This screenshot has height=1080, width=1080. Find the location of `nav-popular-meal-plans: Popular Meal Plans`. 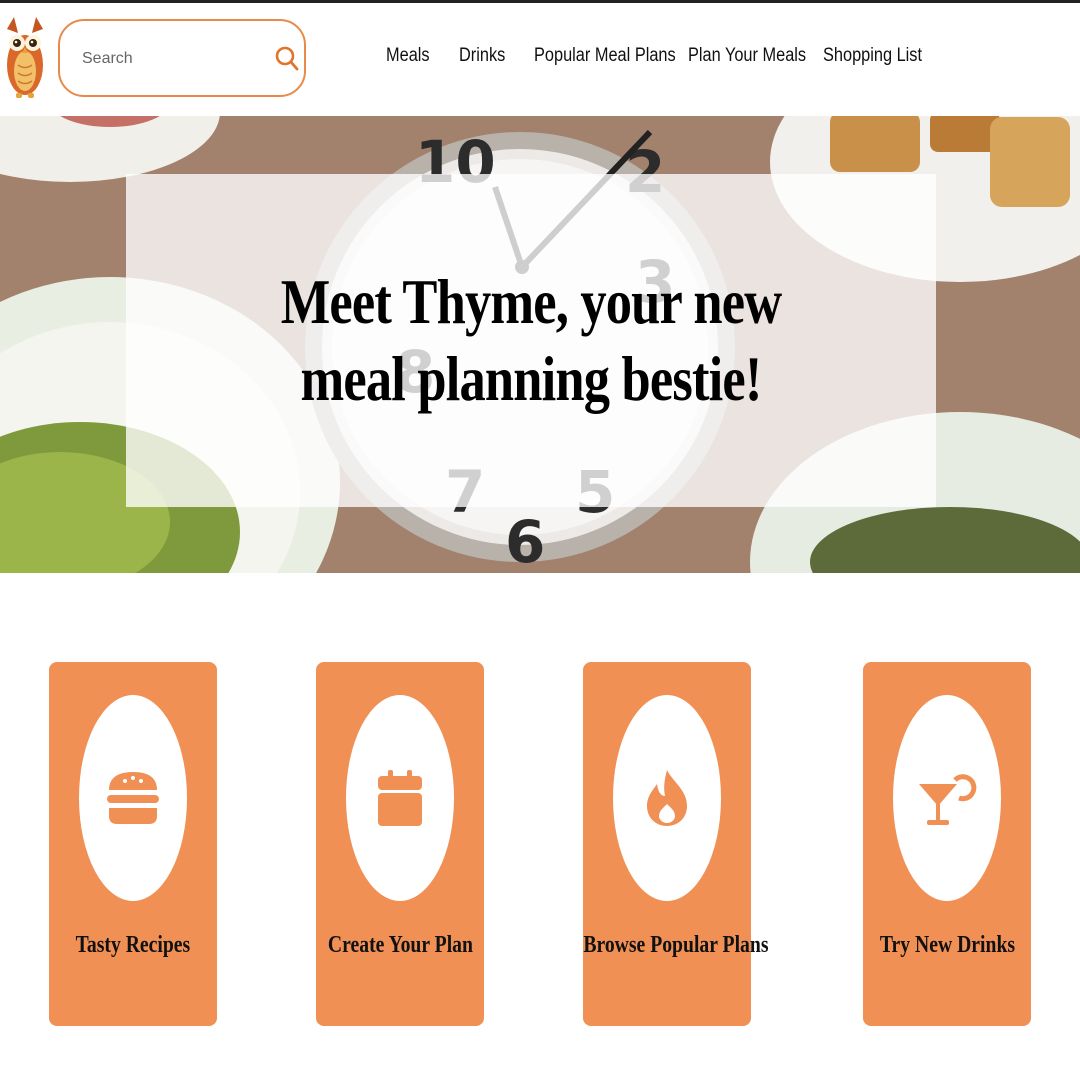

nav-popular-meal-plans: Popular Meal Plans is located at coordinates (605, 56).